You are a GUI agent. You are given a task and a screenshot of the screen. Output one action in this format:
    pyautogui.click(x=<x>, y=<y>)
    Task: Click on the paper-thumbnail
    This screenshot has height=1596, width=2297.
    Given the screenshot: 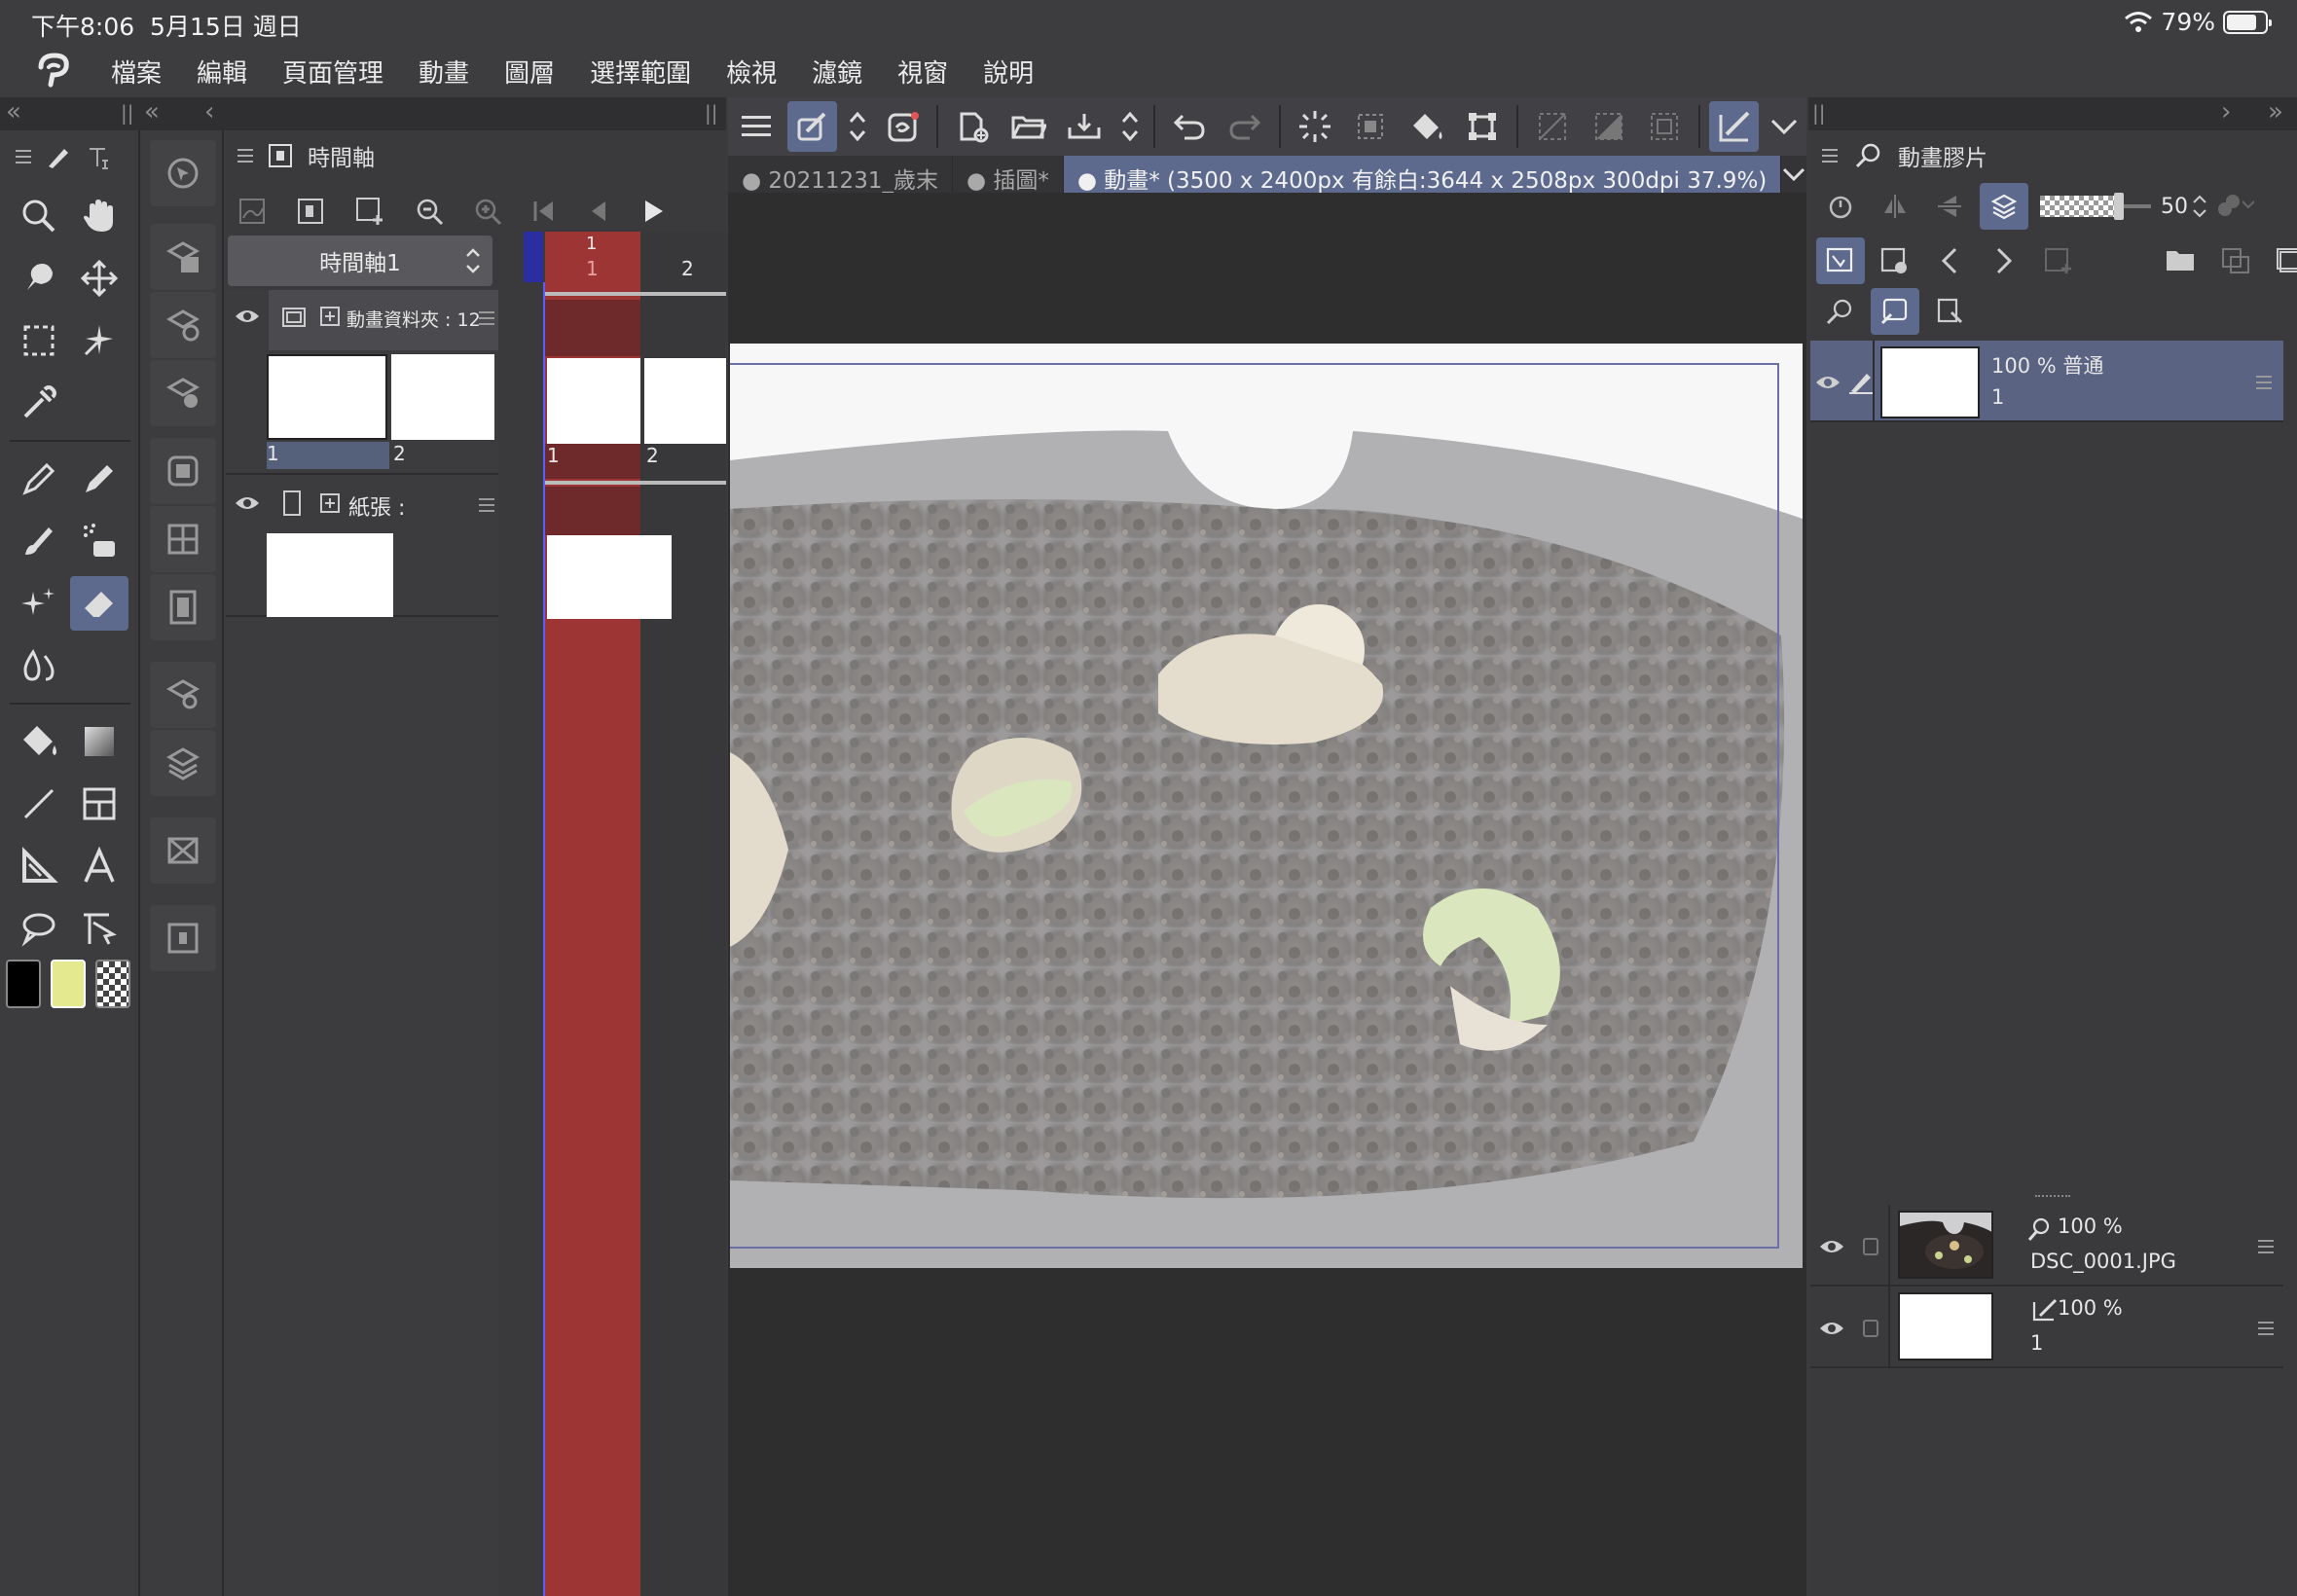 What is the action you would take?
    pyautogui.click(x=330, y=575)
    